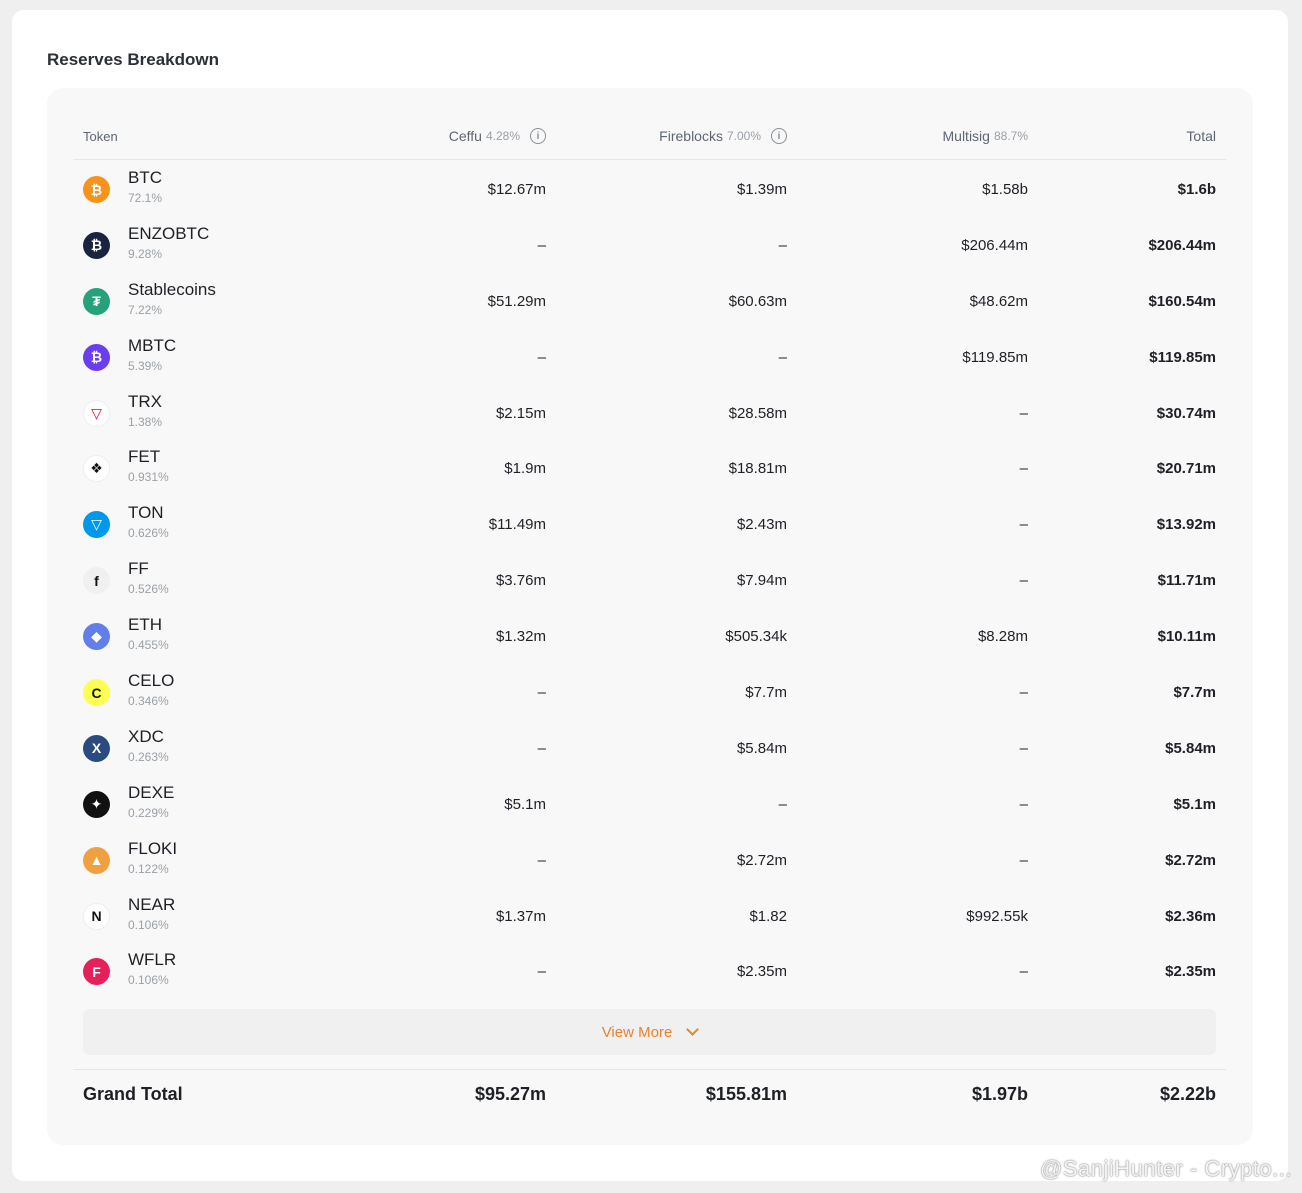  I want to click on multisig-value: $1.58b, so click(1005, 189).